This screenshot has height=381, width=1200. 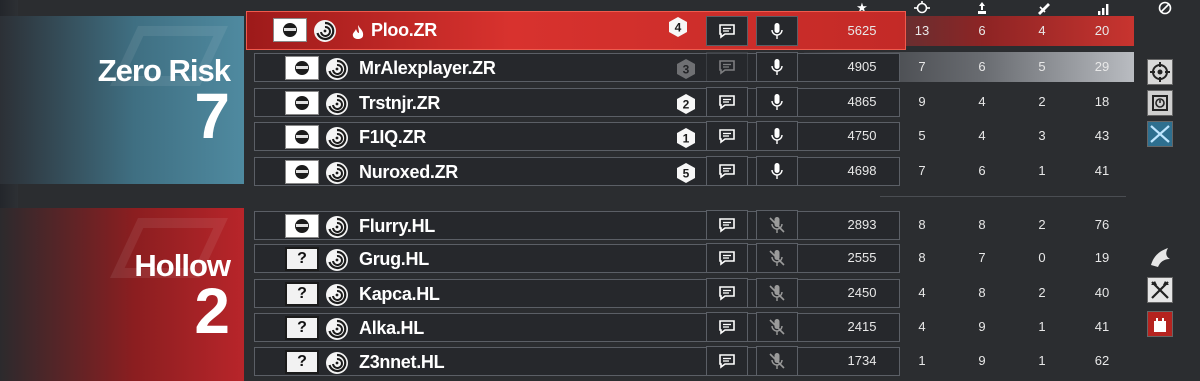 I want to click on dragon-icon, so click(x=1160, y=257).